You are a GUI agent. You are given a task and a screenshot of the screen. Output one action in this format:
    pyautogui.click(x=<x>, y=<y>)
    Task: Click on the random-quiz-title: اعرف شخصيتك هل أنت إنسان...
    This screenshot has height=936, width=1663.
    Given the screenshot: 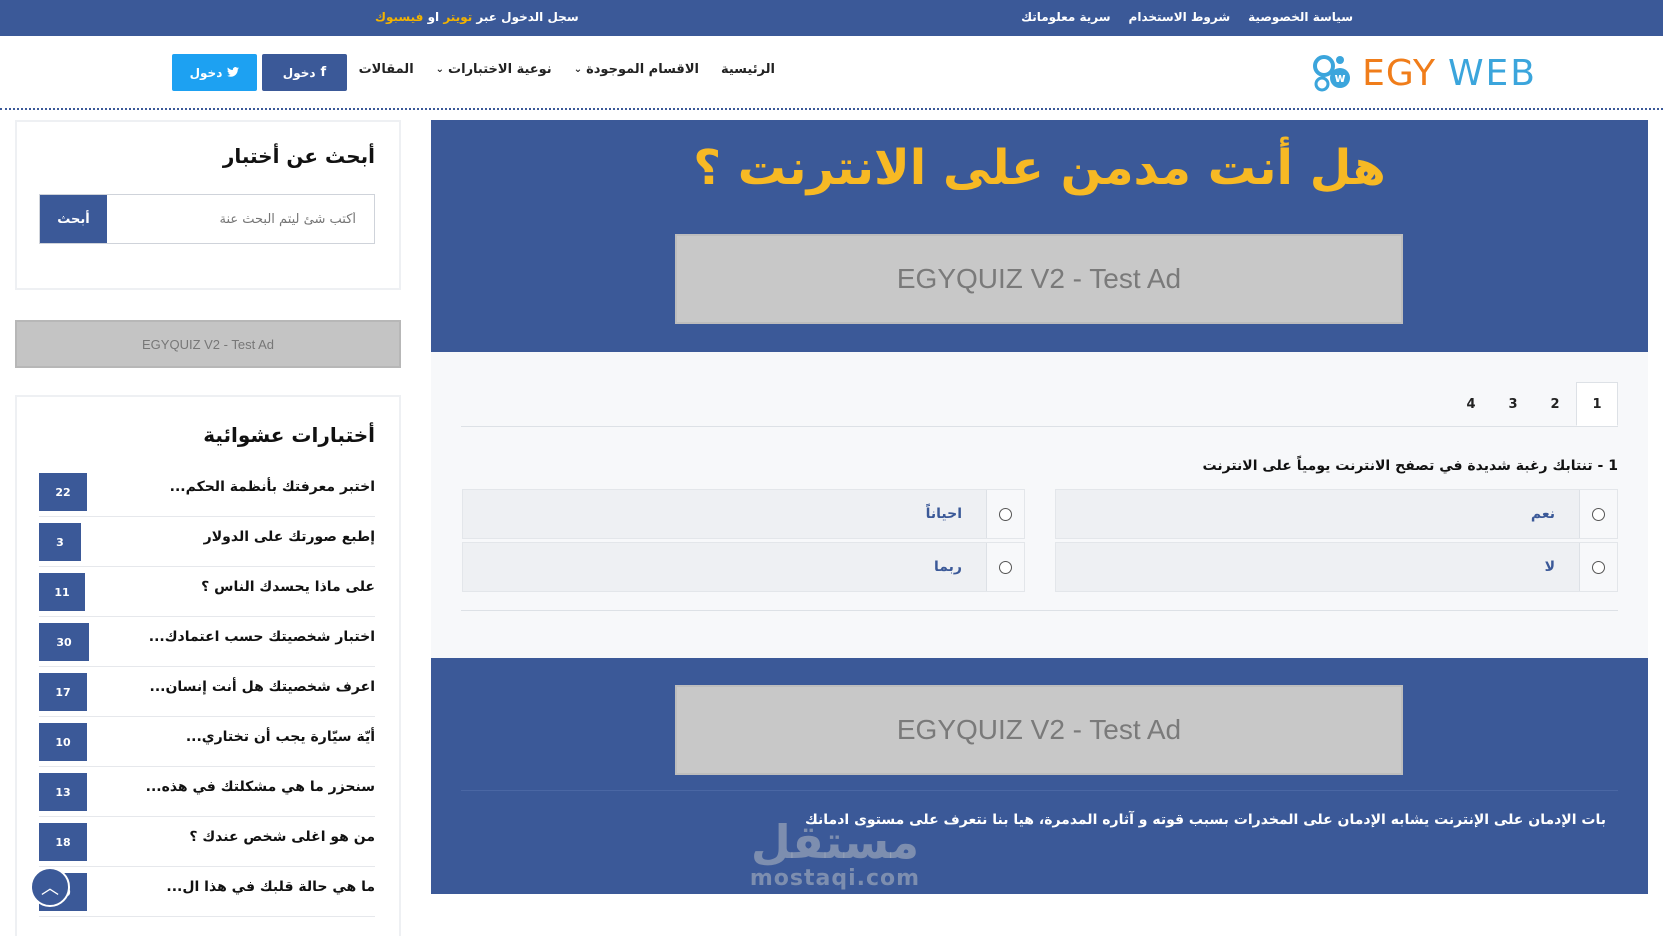 What is the action you would take?
    pyautogui.click(x=262, y=687)
    